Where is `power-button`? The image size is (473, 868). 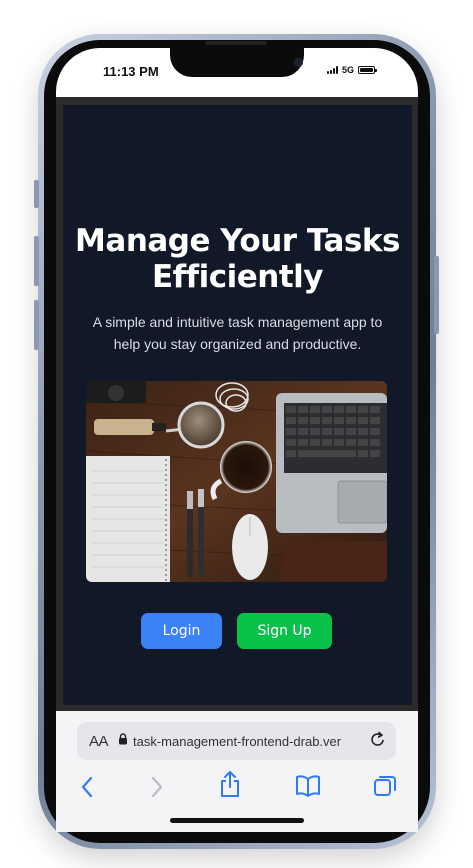 power-button is located at coordinates (436, 295).